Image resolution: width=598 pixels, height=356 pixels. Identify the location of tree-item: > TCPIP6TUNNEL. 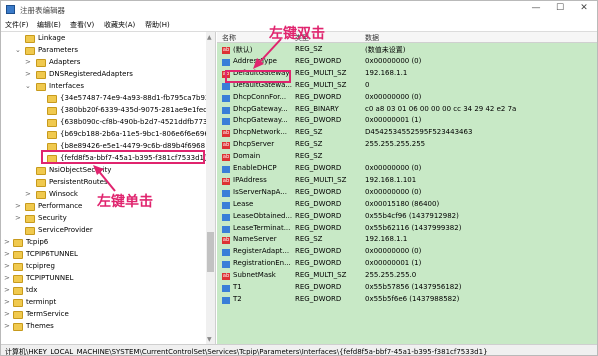
(103, 255).